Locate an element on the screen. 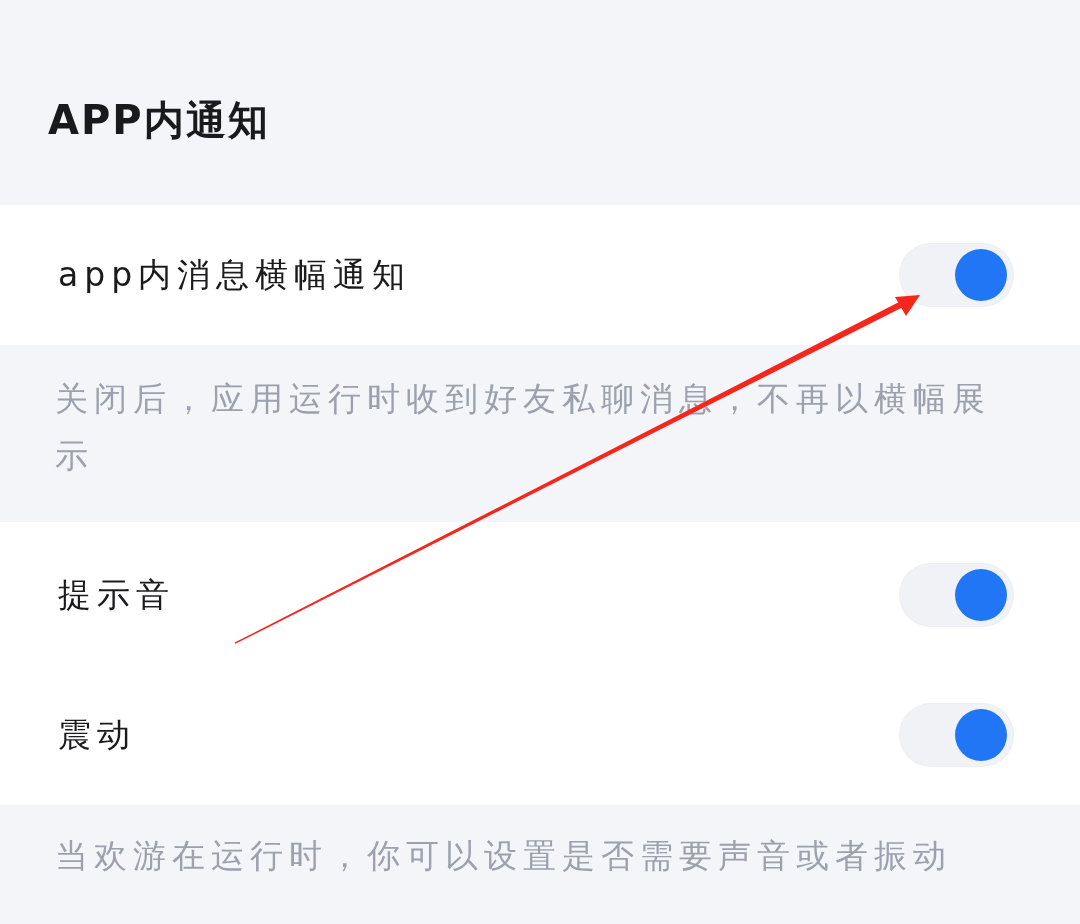  setting-label: 震动 is located at coordinates (97, 735).